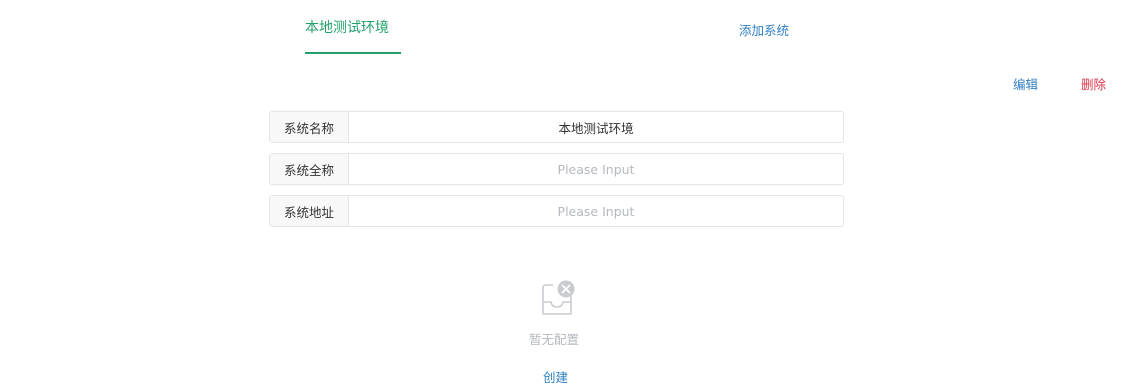 Image resolution: width=1129 pixels, height=391 pixels. Describe the element at coordinates (555, 376) in the screenshot. I see `create-button: 创建` at that location.